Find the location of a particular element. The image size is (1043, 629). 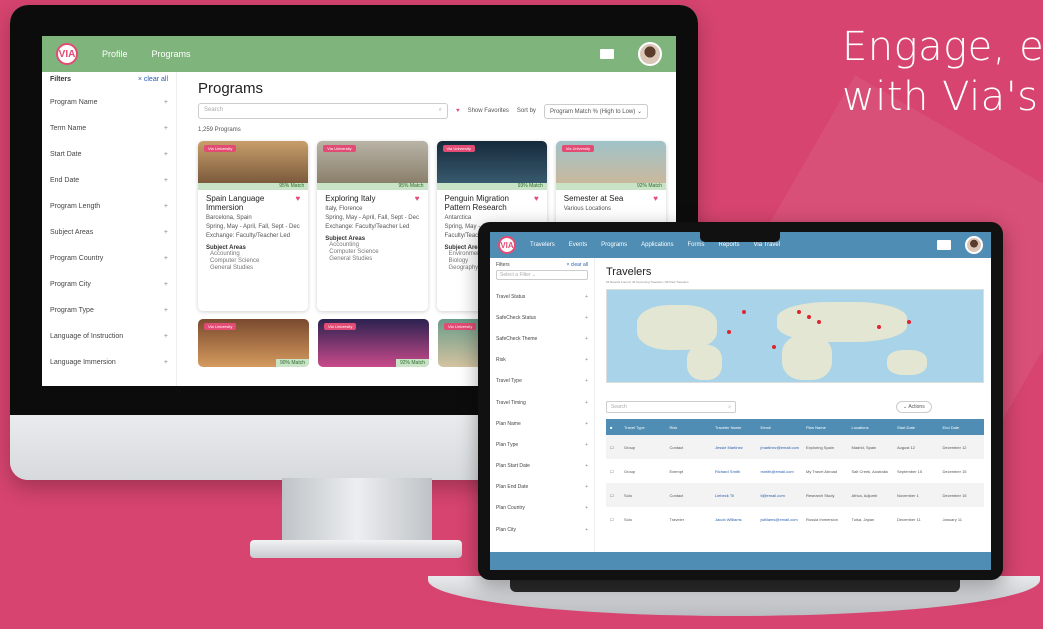

filter-row: Plan End Date + is located at coordinates (542, 487).